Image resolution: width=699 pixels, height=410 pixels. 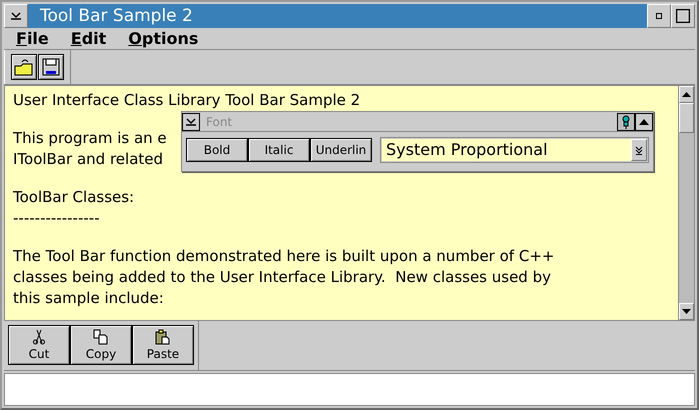 I want to click on paste-button: Paste, so click(x=163, y=345).